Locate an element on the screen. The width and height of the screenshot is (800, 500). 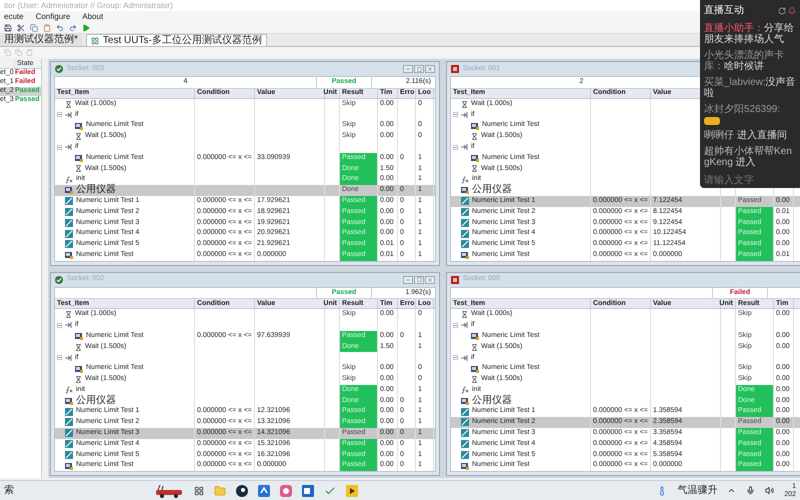
menu-item: About is located at coordinates (93, 16).